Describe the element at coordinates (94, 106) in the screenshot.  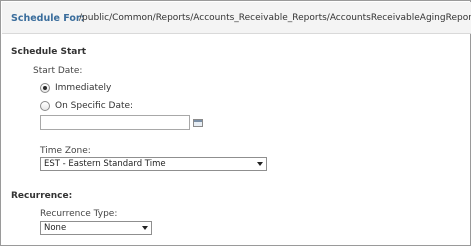
I see `specific-date-label: On Specific Date:` at that location.